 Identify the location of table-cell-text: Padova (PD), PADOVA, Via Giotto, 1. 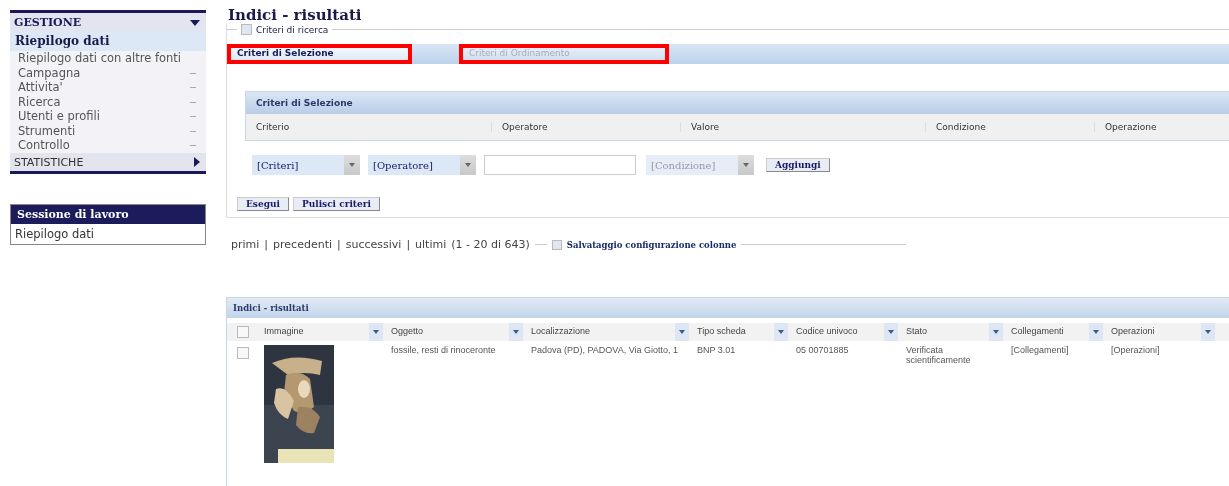
(605, 350).